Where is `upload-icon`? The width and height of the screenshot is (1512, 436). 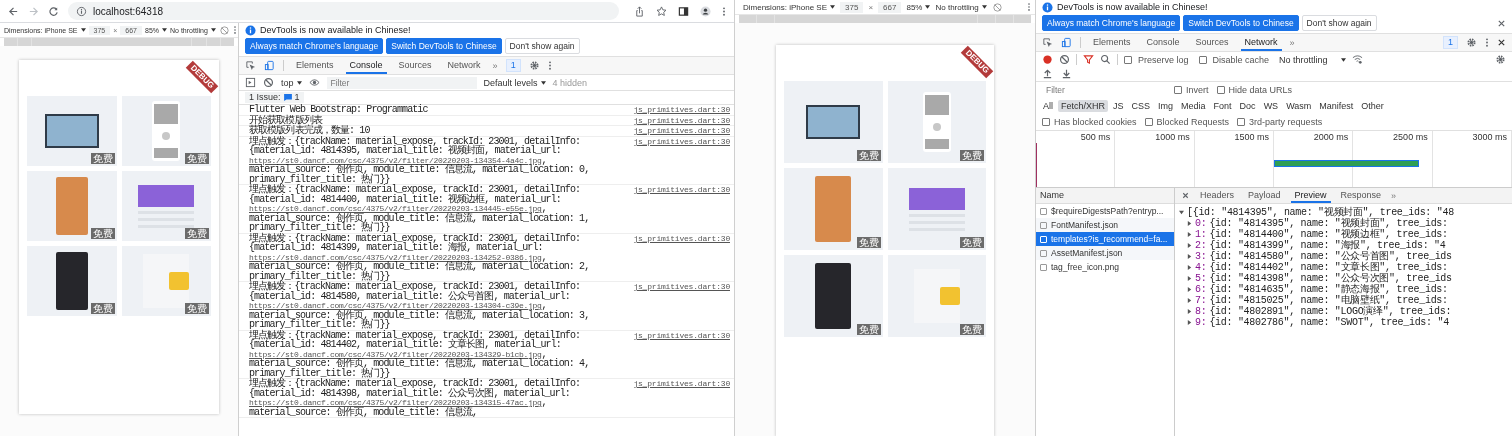 upload-icon is located at coordinates (1047, 73).